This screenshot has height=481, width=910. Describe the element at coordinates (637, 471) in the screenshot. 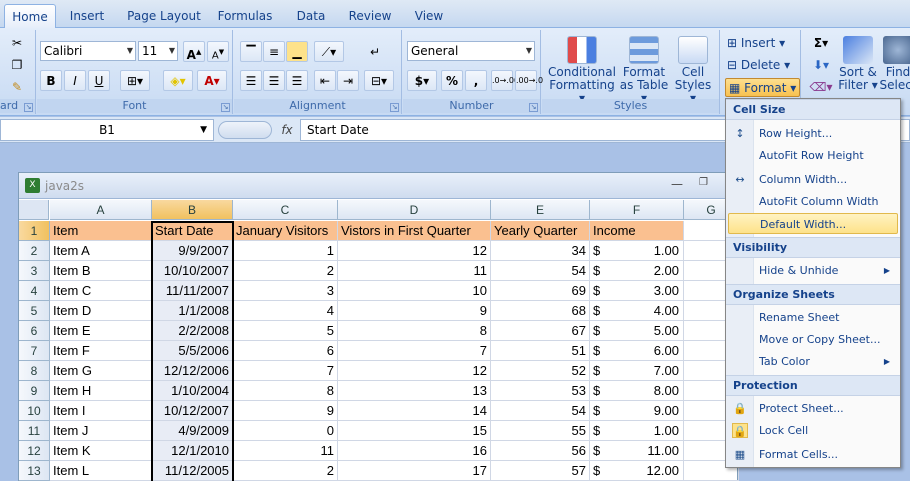

I see `table-cell: $12.00` at that location.